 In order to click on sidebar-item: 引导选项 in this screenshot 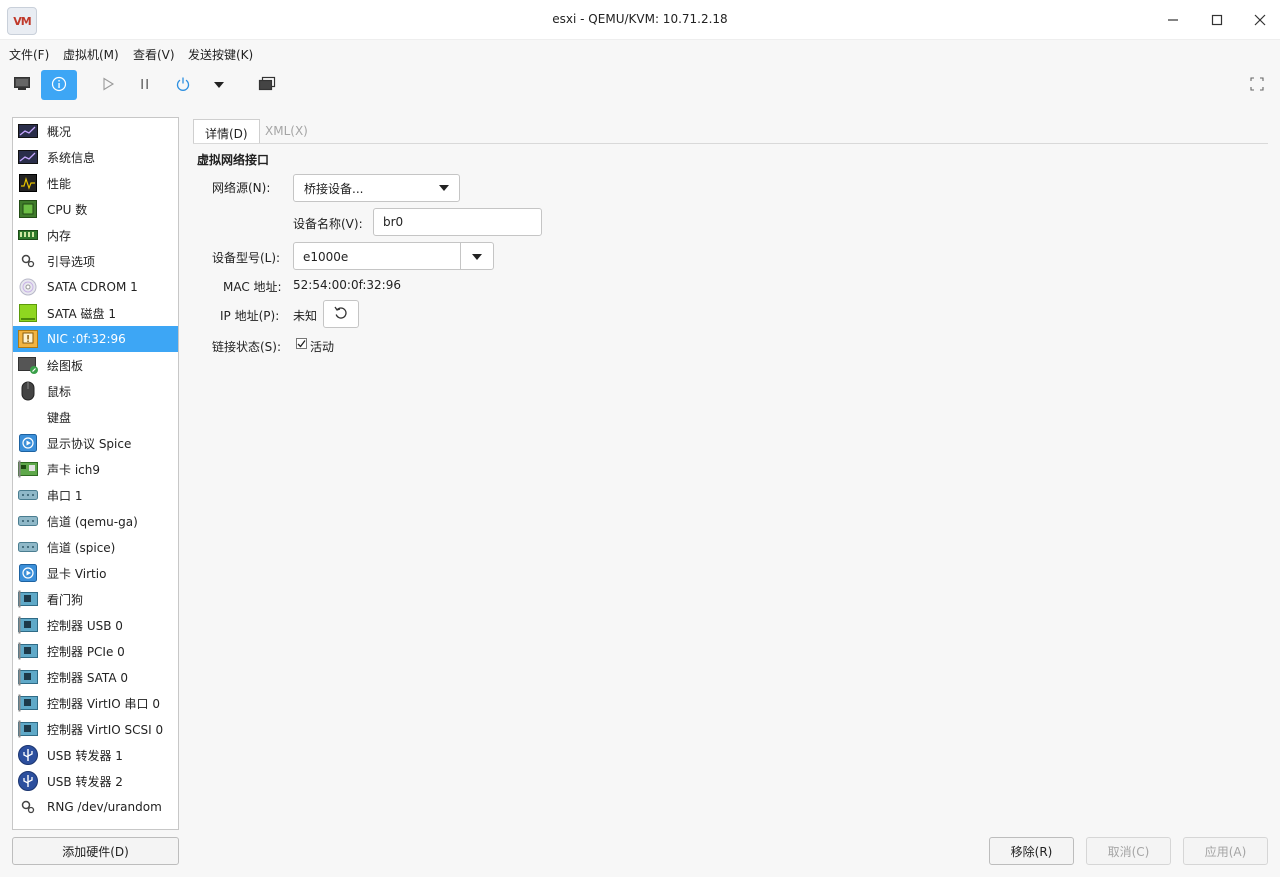, I will do `click(95, 261)`.